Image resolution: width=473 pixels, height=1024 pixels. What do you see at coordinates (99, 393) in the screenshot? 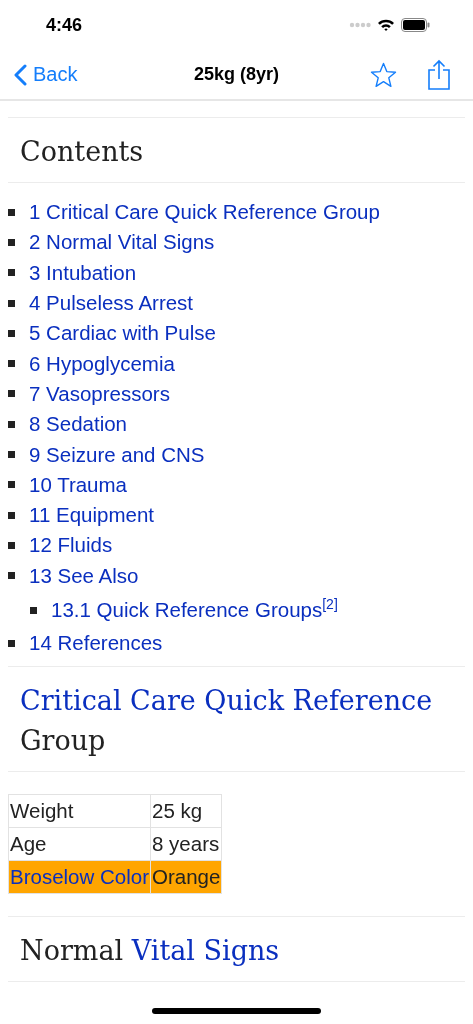
I see `contents-link: 7 Vasopressors` at bounding box center [99, 393].